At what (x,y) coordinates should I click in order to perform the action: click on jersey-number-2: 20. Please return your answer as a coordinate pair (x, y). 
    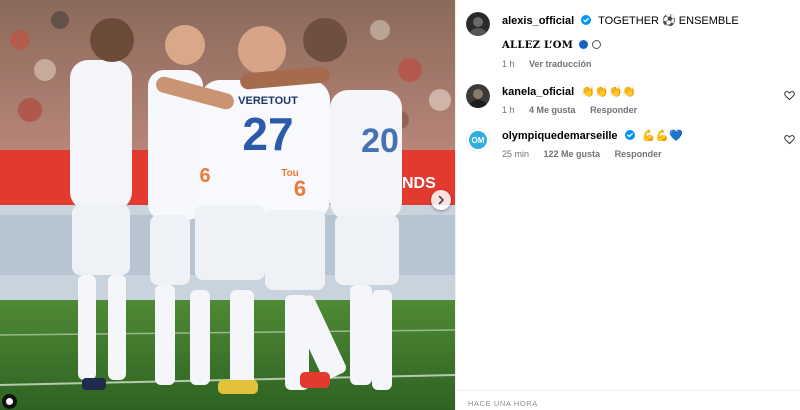
    Looking at the image, I should click on (380, 141).